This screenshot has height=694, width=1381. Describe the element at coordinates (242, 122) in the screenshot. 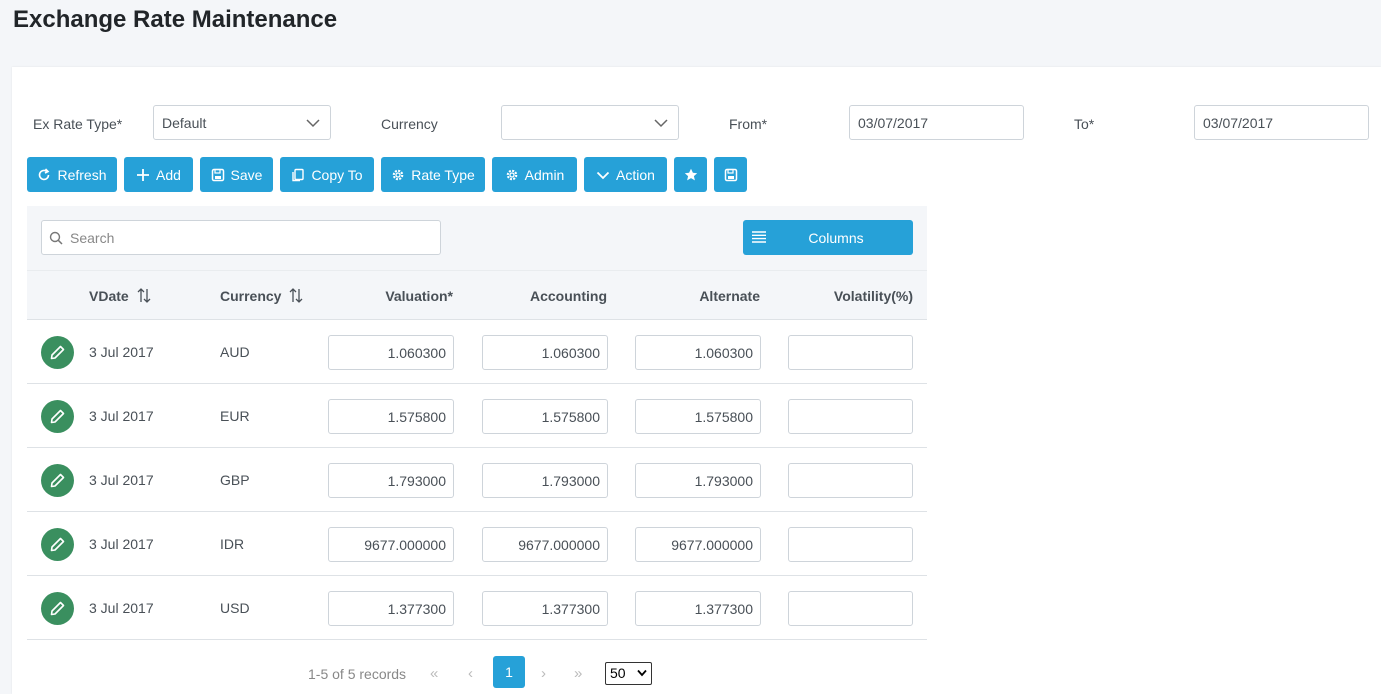

I see `ex-rate-type-select: Default` at that location.